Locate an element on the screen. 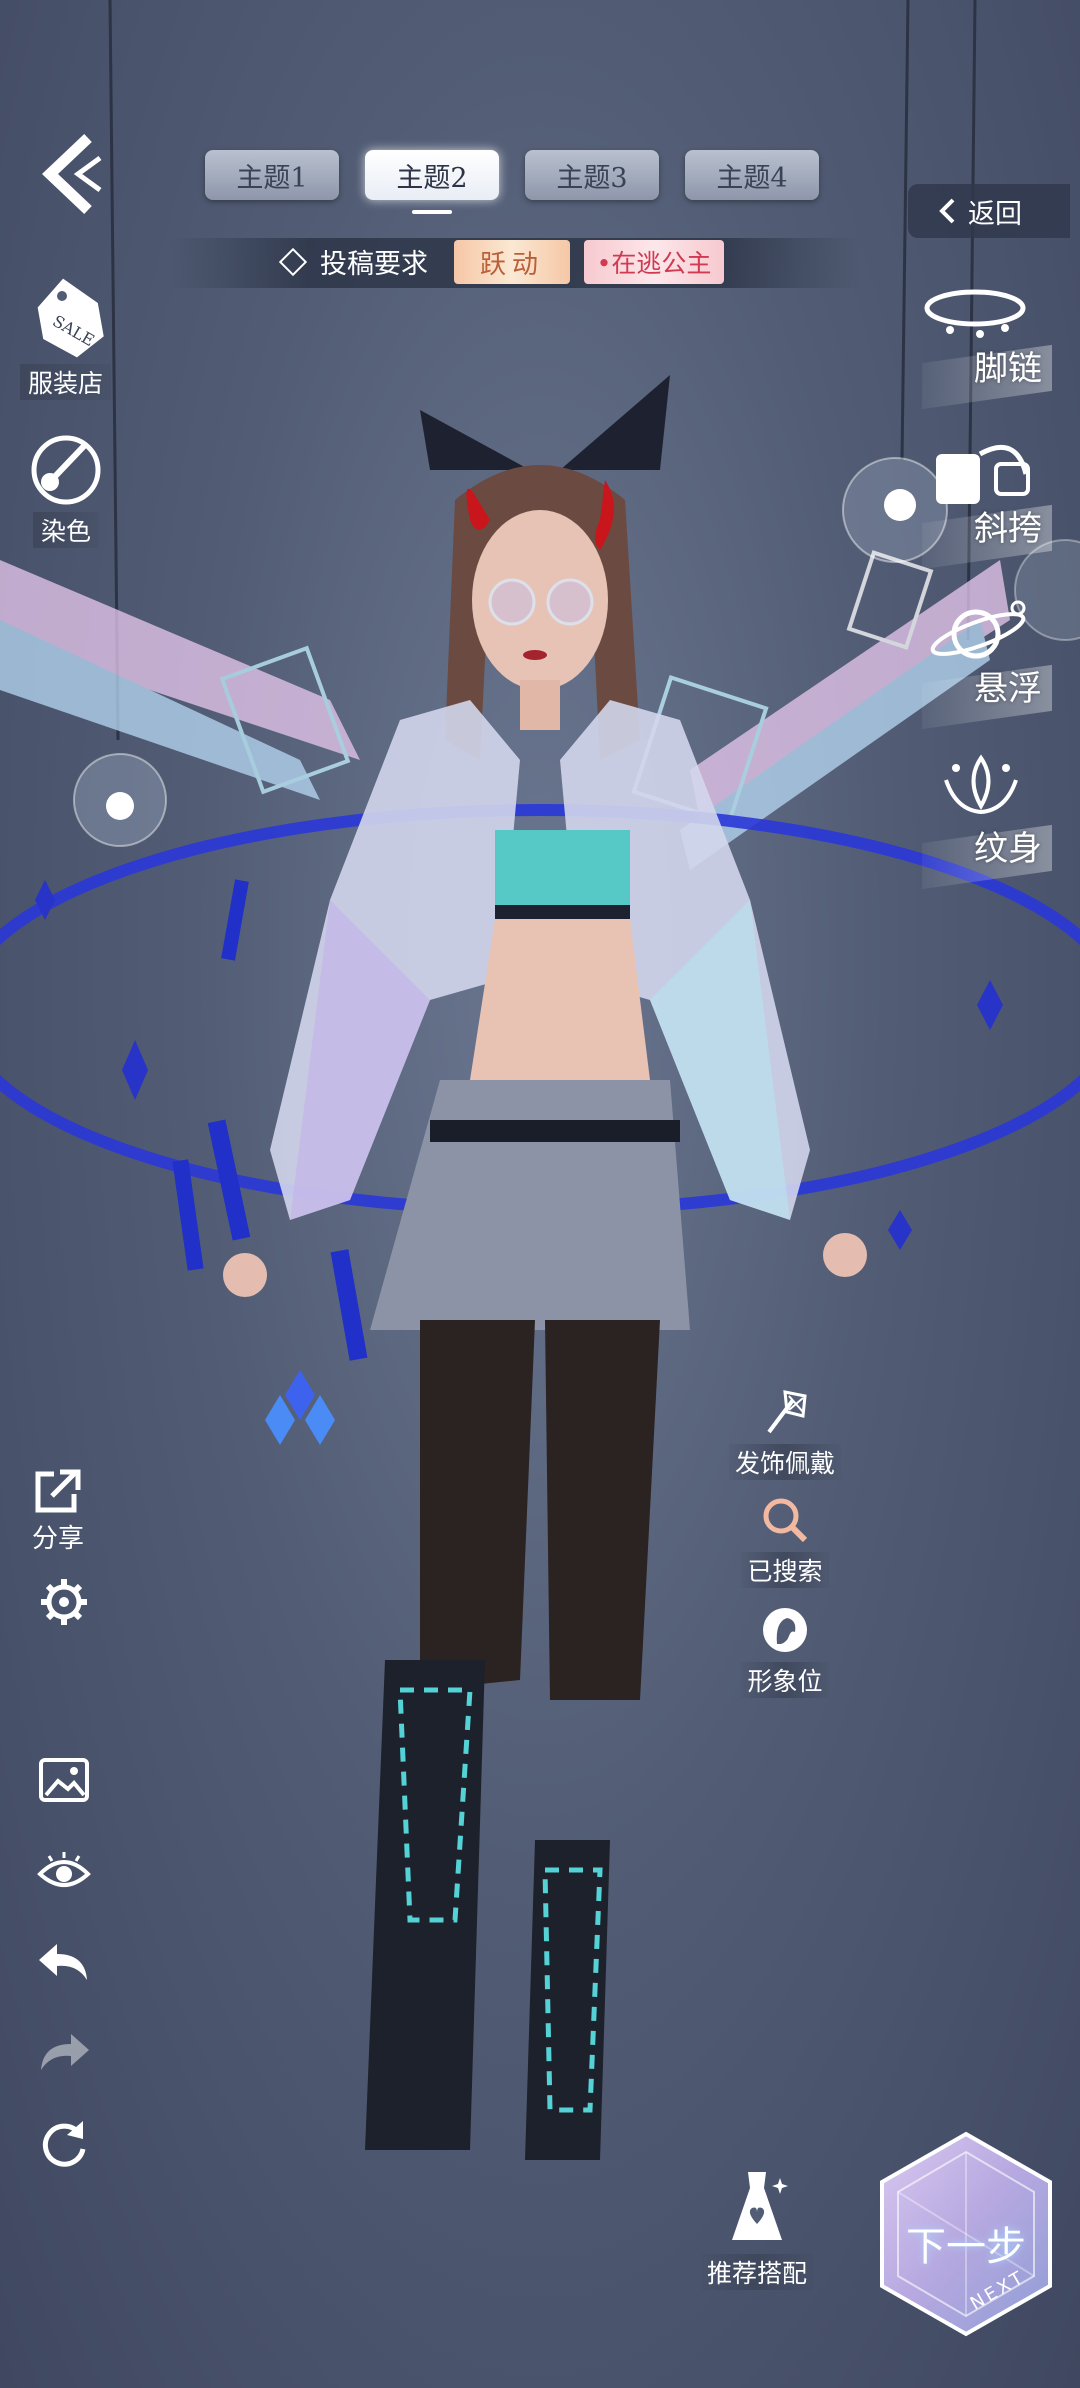 The width and height of the screenshot is (1080, 2388). redo-icon is located at coordinates (65, 2052).